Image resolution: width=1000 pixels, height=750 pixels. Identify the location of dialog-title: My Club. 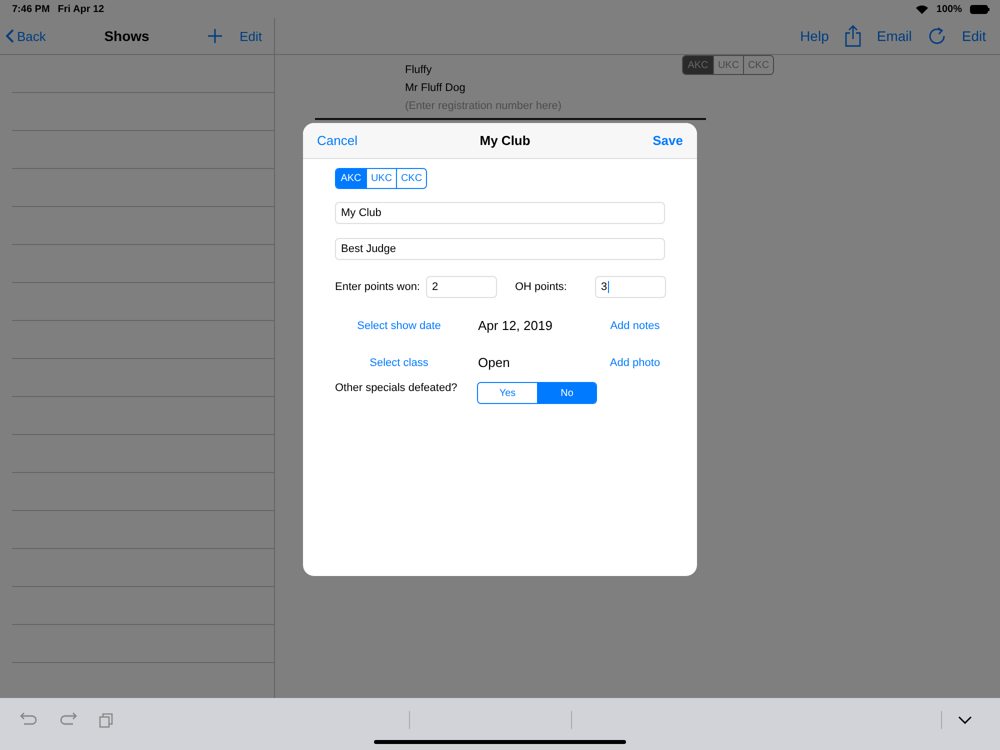
(505, 140).